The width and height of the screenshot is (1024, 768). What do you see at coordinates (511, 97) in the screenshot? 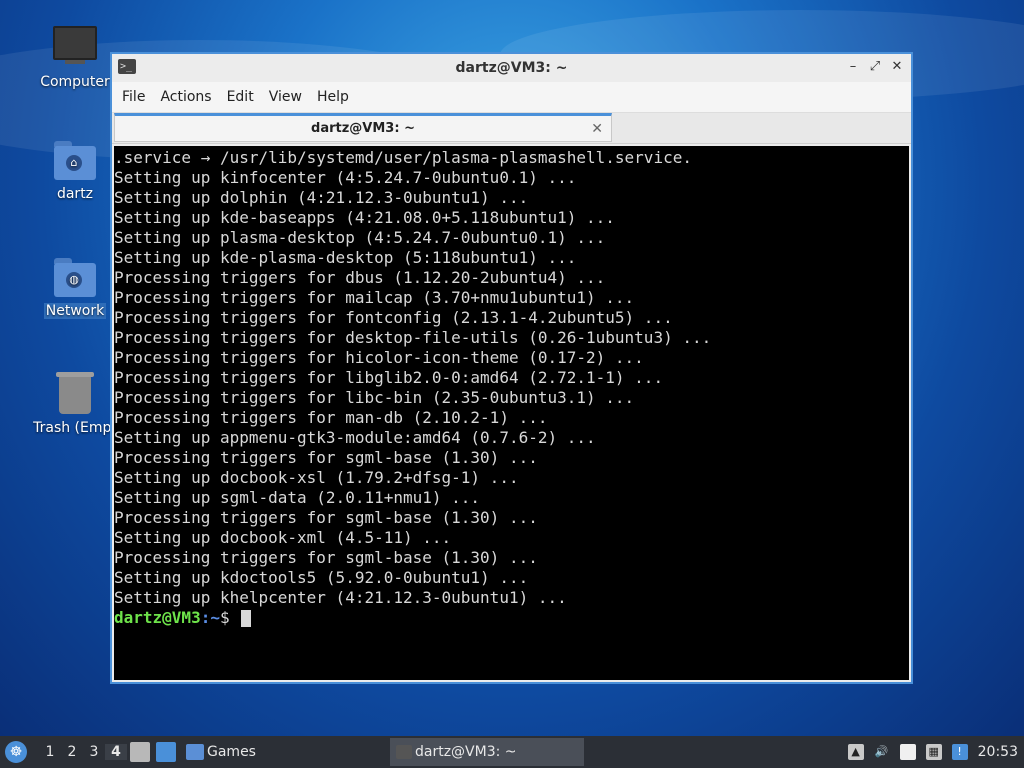
I see `menubar: File Actions Edit View Help` at bounding box center [511, 97].